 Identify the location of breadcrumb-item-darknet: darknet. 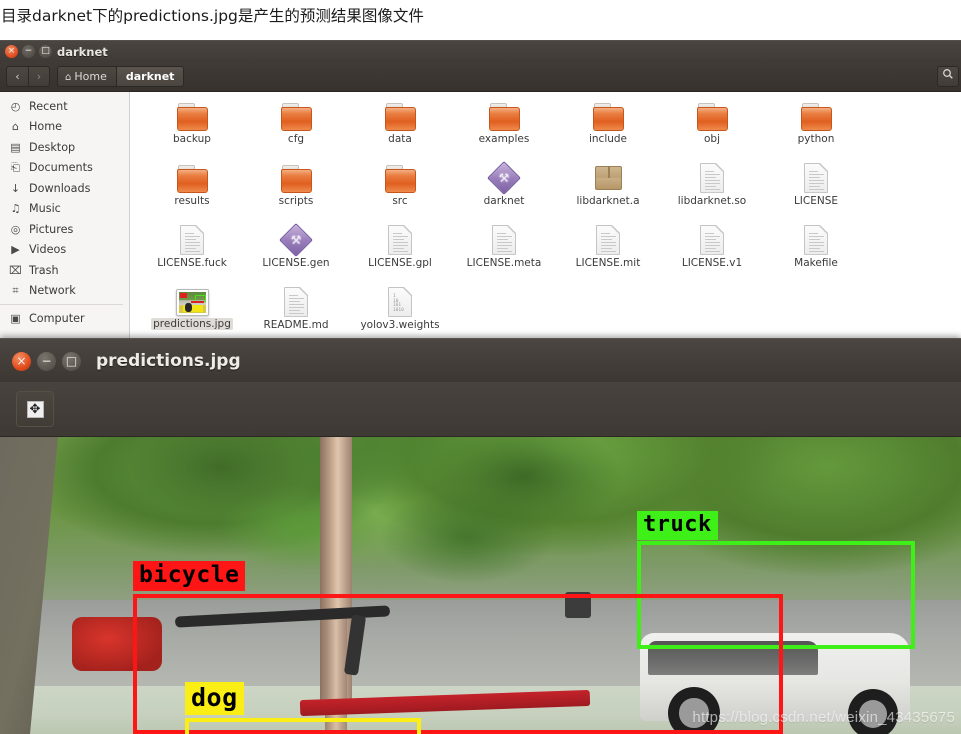
(150, 76).